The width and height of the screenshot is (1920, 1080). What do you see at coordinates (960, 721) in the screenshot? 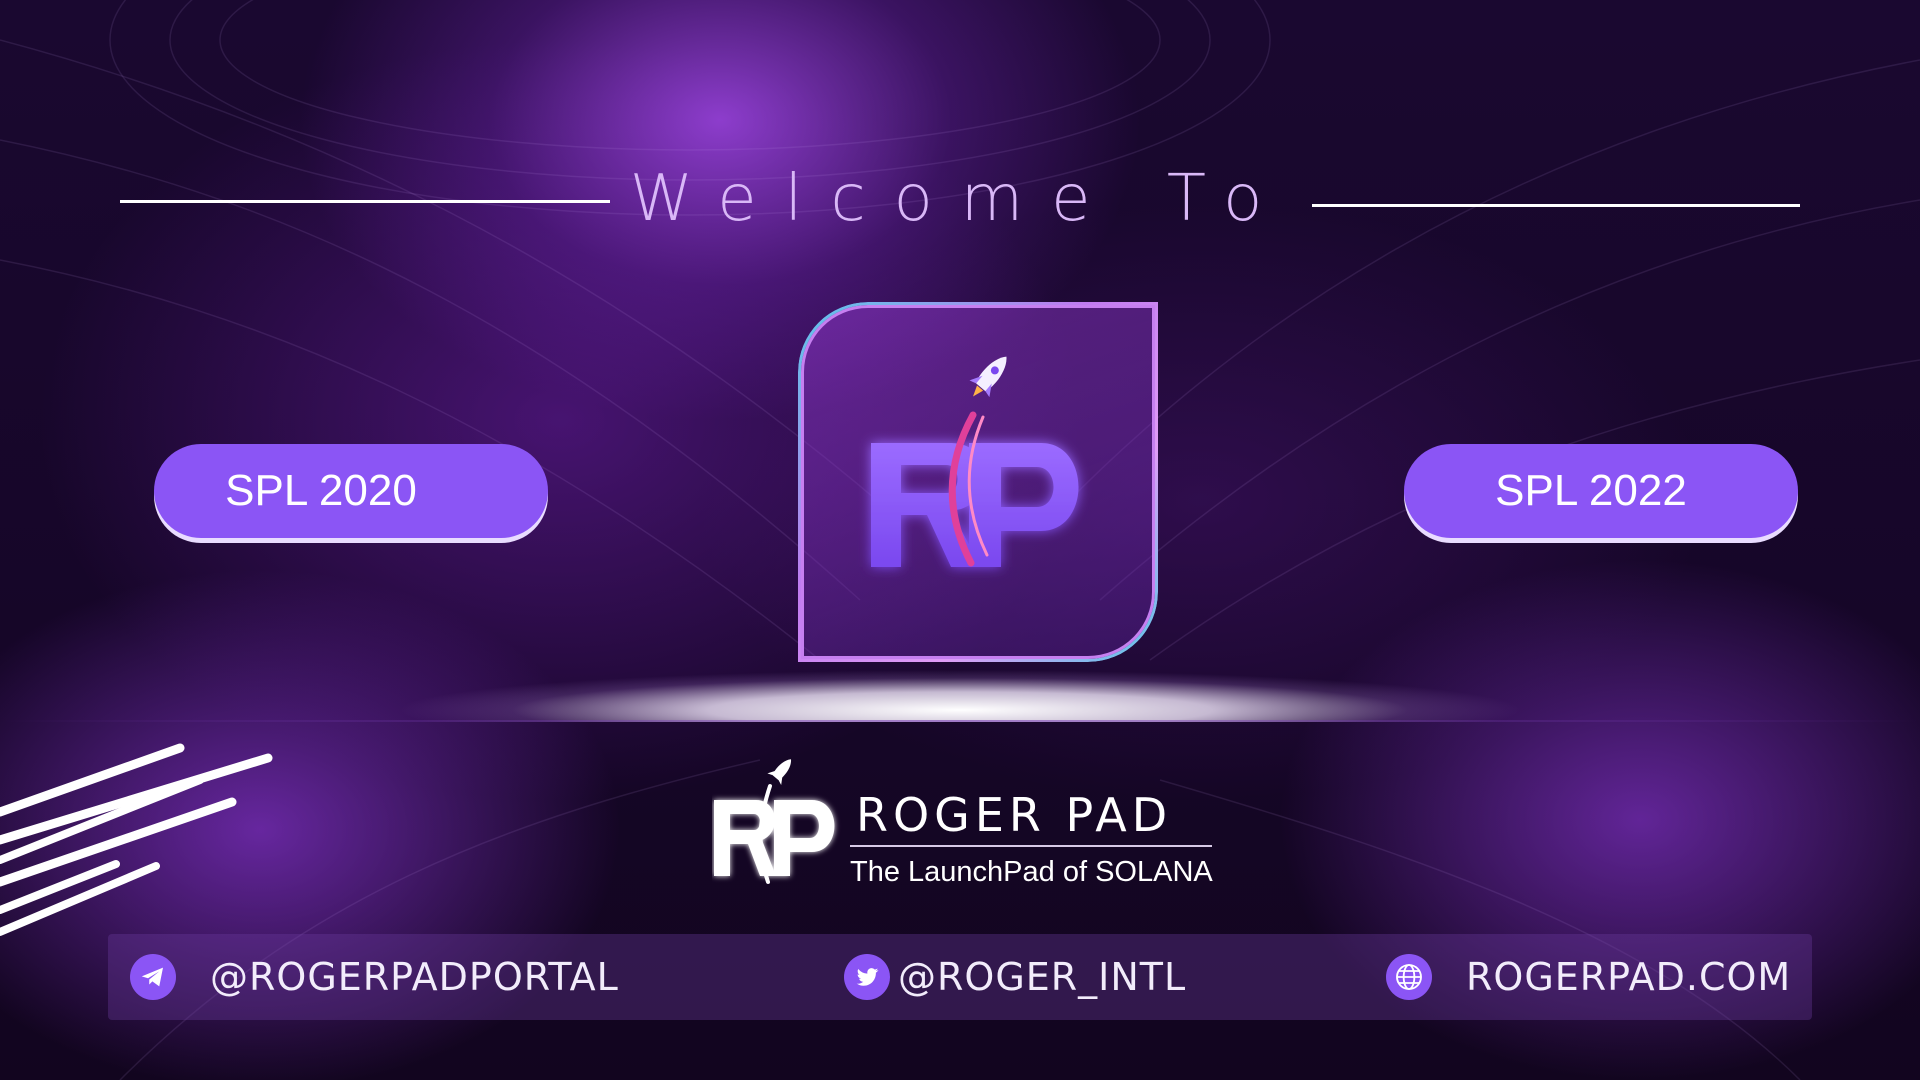
I see `stage-floor` at bounding box center [960, 721].